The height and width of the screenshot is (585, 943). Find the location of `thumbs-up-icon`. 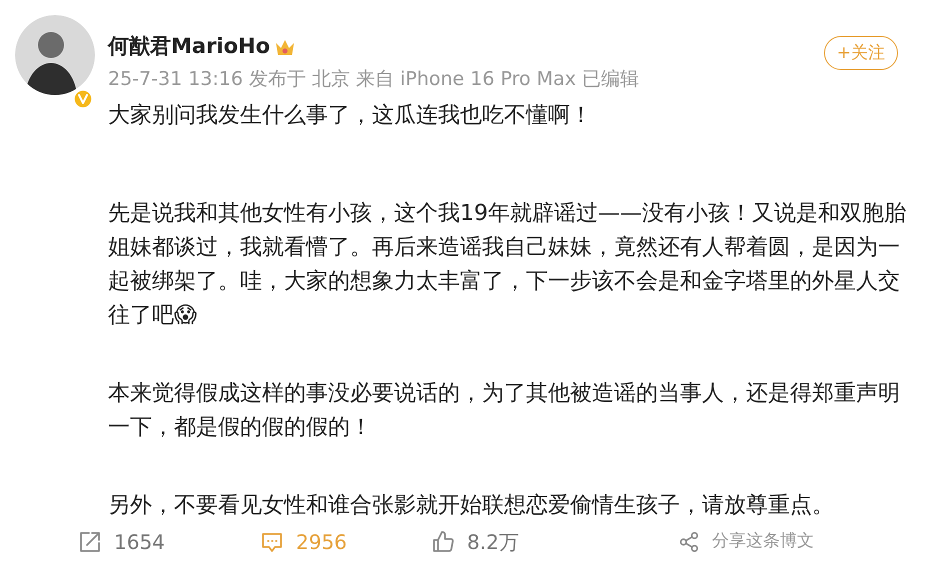

thumbs-up-icon is located at coordinates (443, 542).